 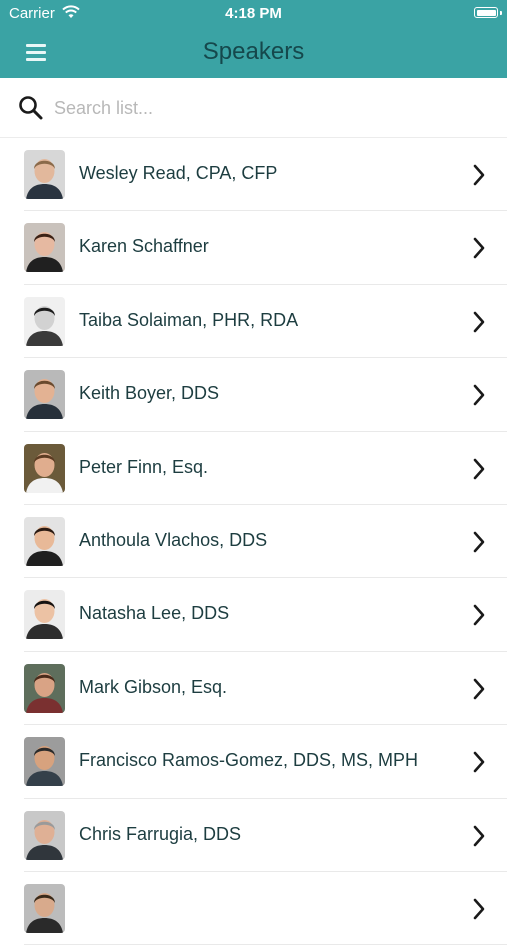 I want to click on search-icon, so click(x=31, y=108).